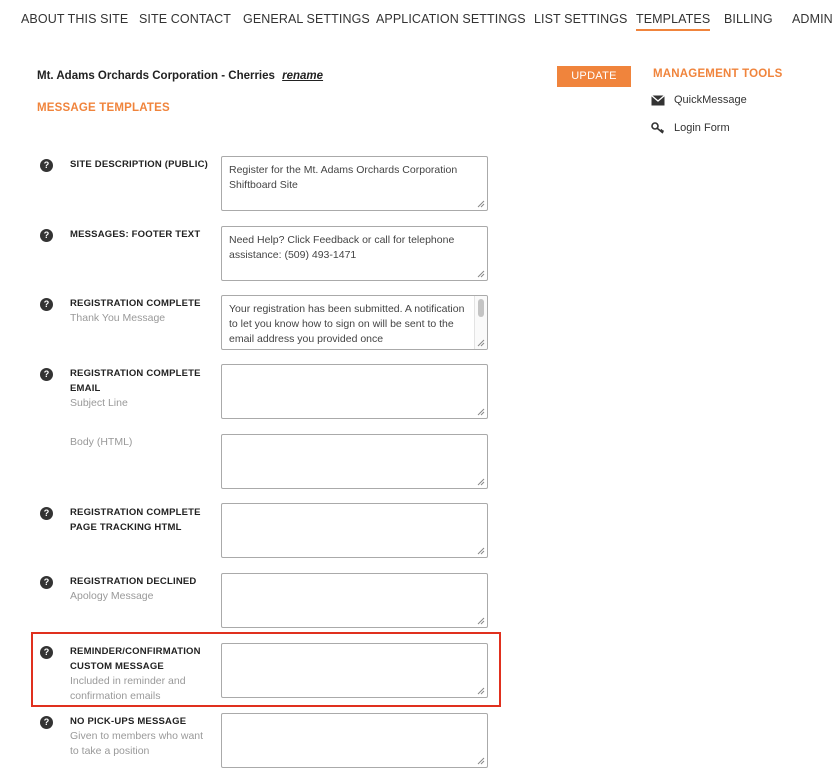 The height and width of the screenshot is (776, 840). Describe the element at coordinates (135, 659) in the screenshot. I see `field-title: REMINDER/CONFIRMATION CUSTOM MESSAGE` at that location.